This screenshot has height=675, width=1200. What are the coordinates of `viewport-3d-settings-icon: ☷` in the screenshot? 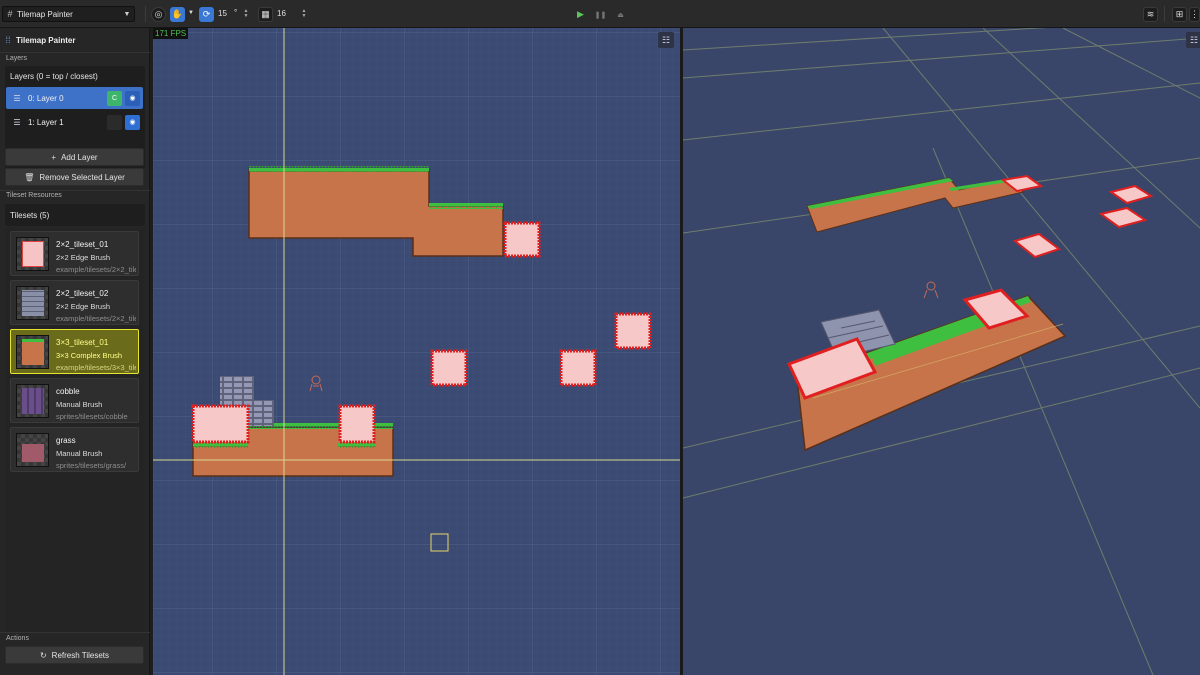 It's located at (1193, 40).